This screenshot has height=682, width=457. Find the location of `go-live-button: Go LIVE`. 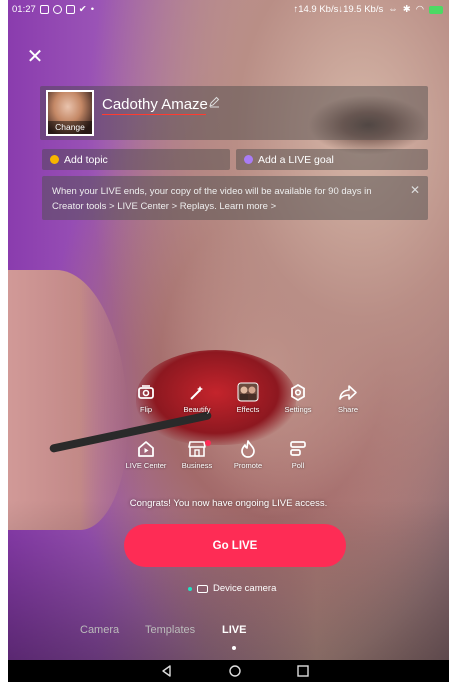

go-live-button: Go LIVE is located at coordinates (235, 545).